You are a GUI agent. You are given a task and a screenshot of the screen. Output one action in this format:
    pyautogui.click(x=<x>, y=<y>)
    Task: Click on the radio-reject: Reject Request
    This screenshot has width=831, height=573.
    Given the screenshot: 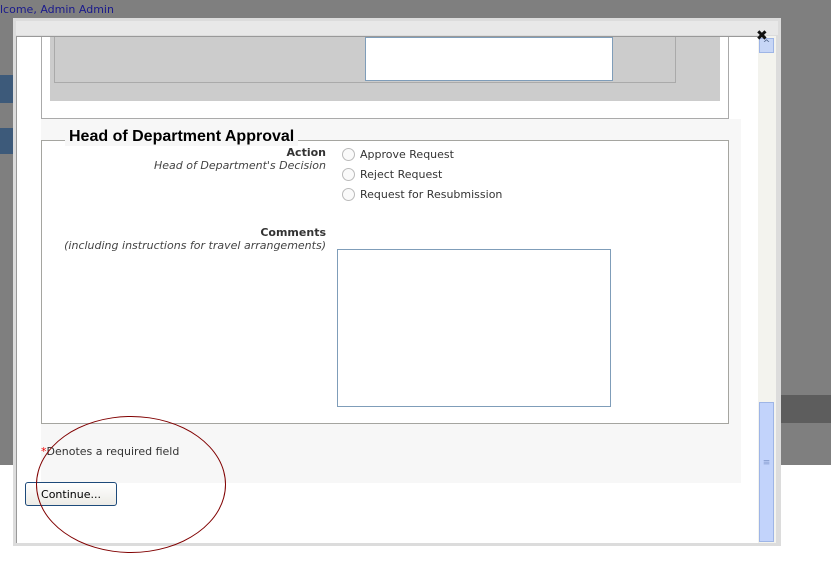 What is the action you would take?
    pyautogui.click(x=392, y=174)
    